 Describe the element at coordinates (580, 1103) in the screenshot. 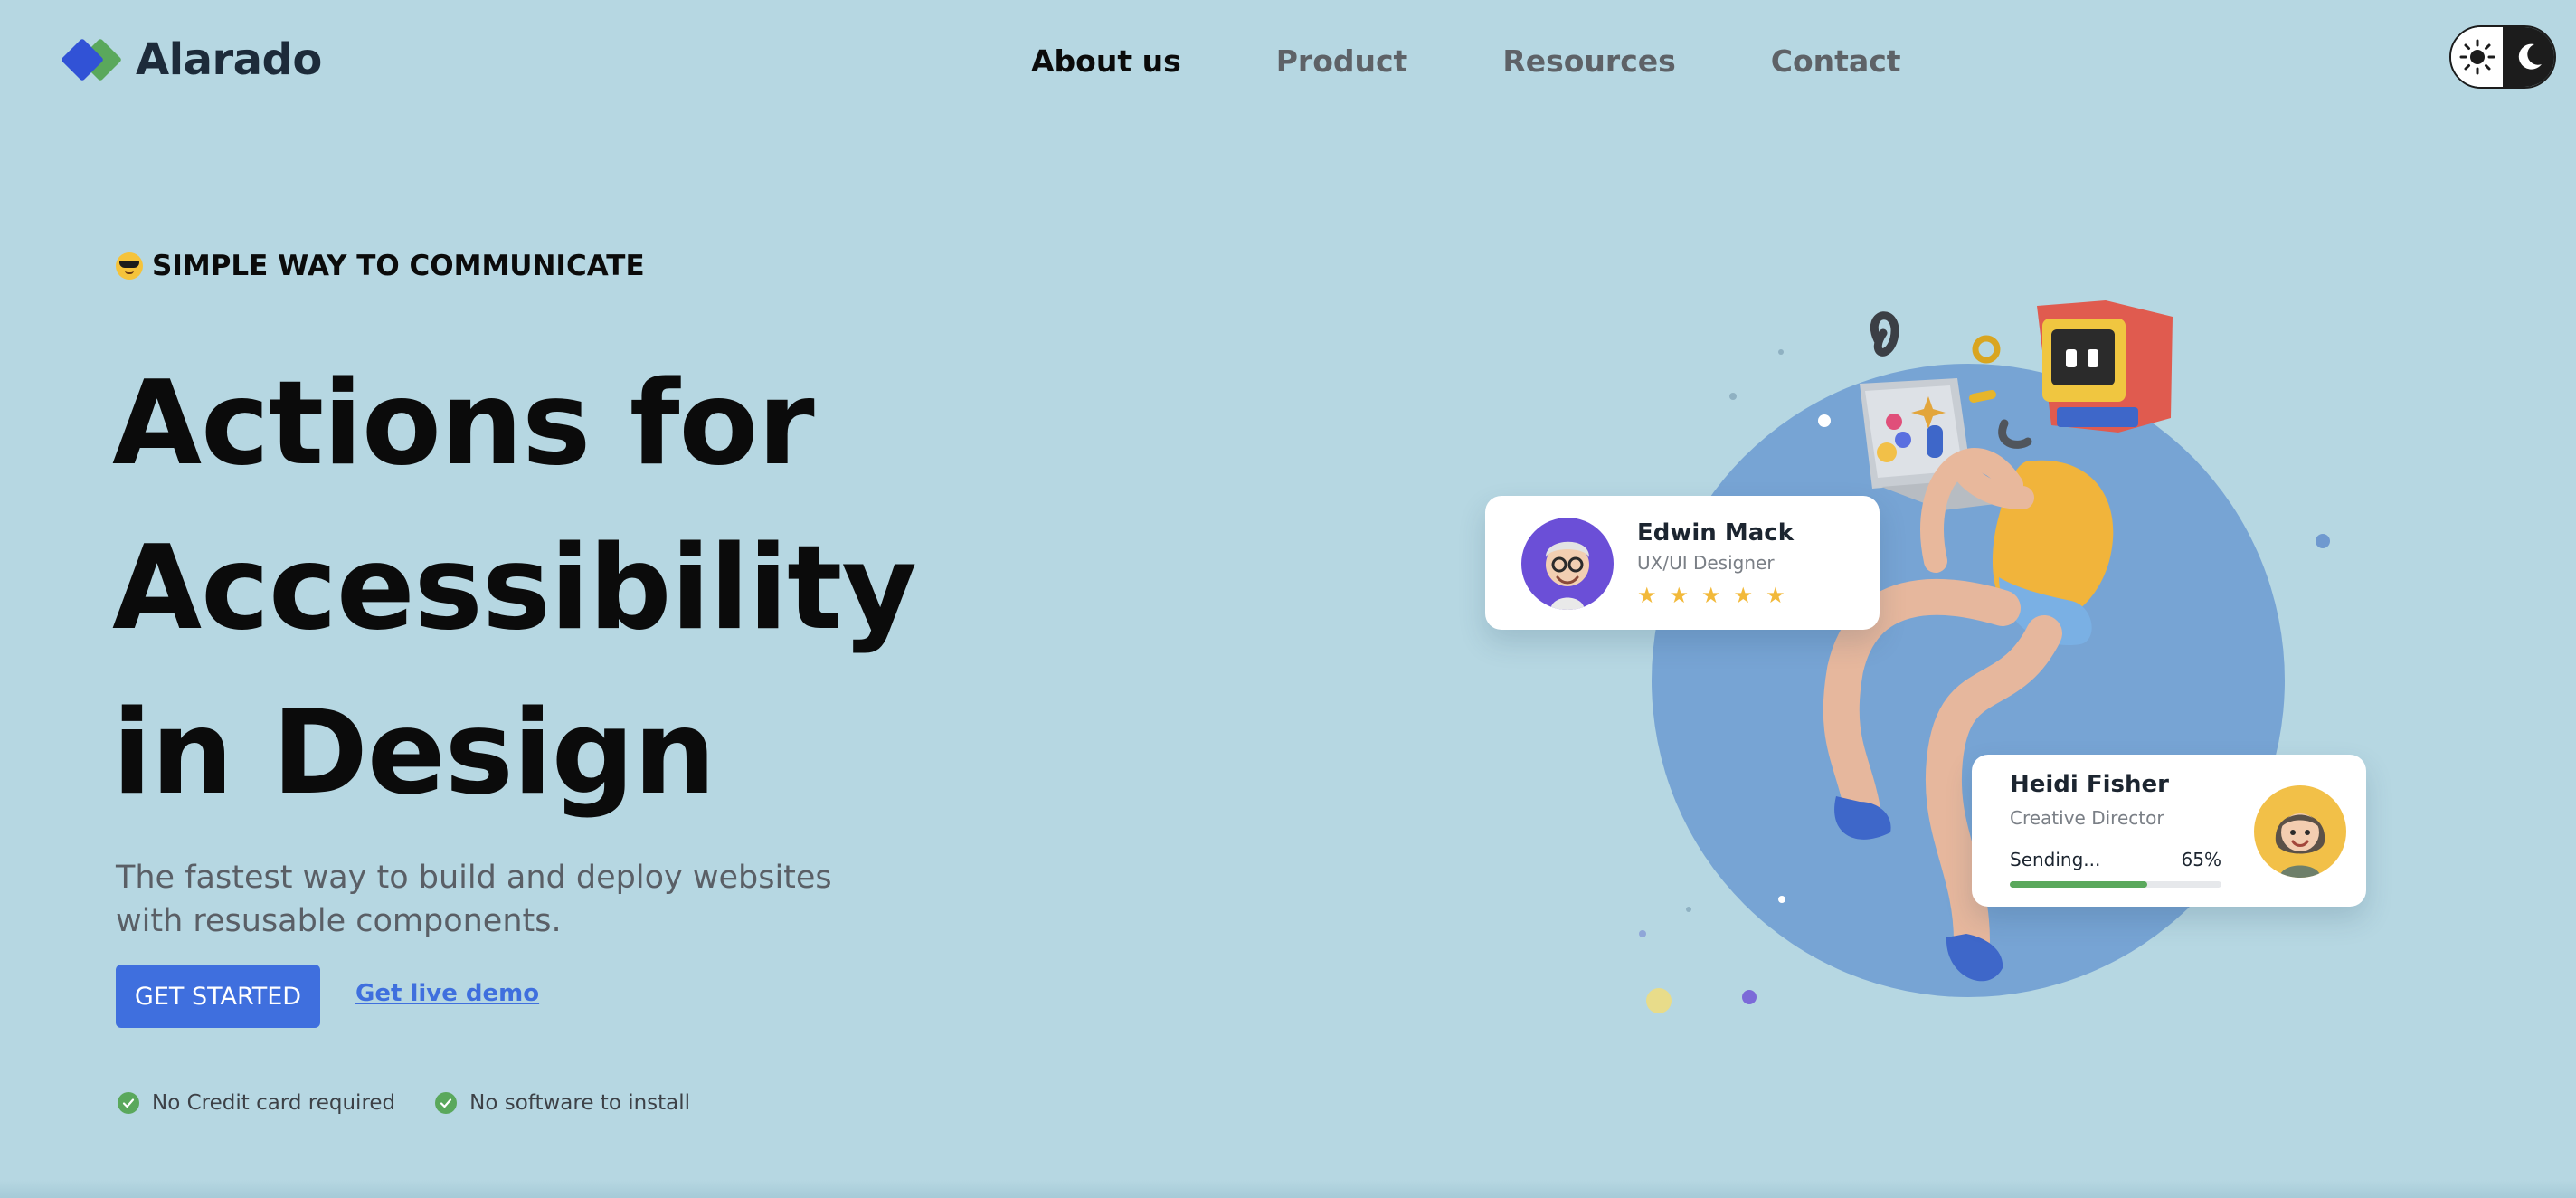

I see `perk-label: No software to install` at that location.